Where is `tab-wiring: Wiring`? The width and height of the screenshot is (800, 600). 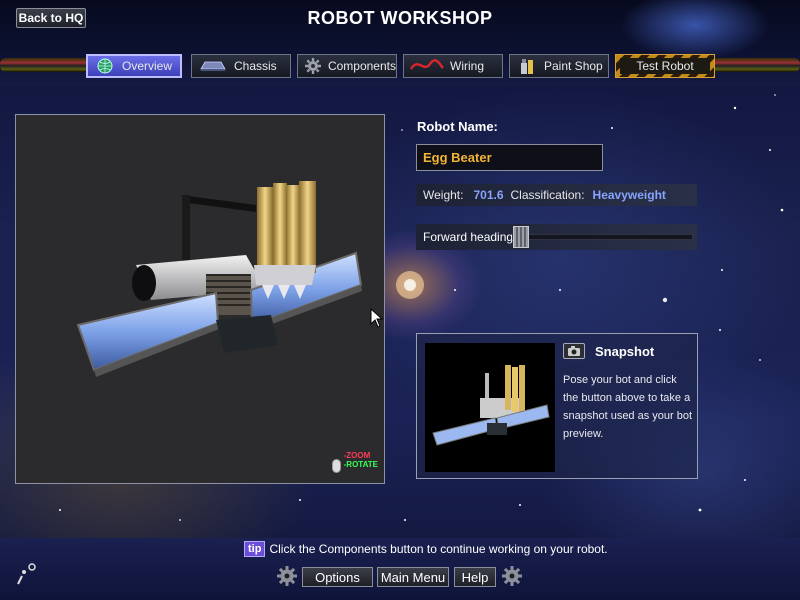
tab-wiring: Wiring is located at coordinates (453, 66).